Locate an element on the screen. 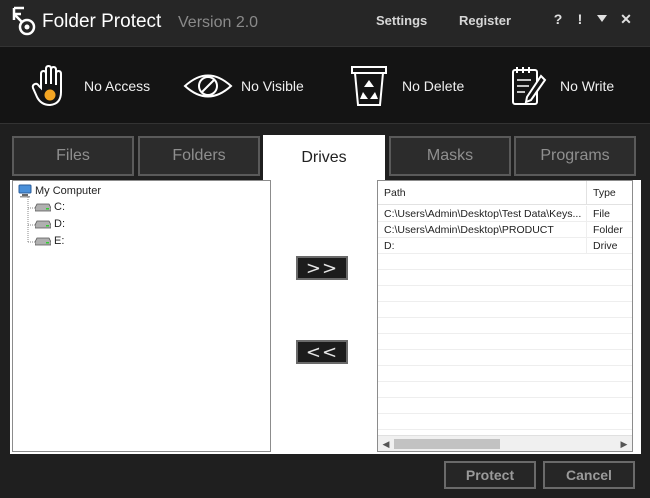  mode-no-access: No Access is located at coordinates (88, 86).